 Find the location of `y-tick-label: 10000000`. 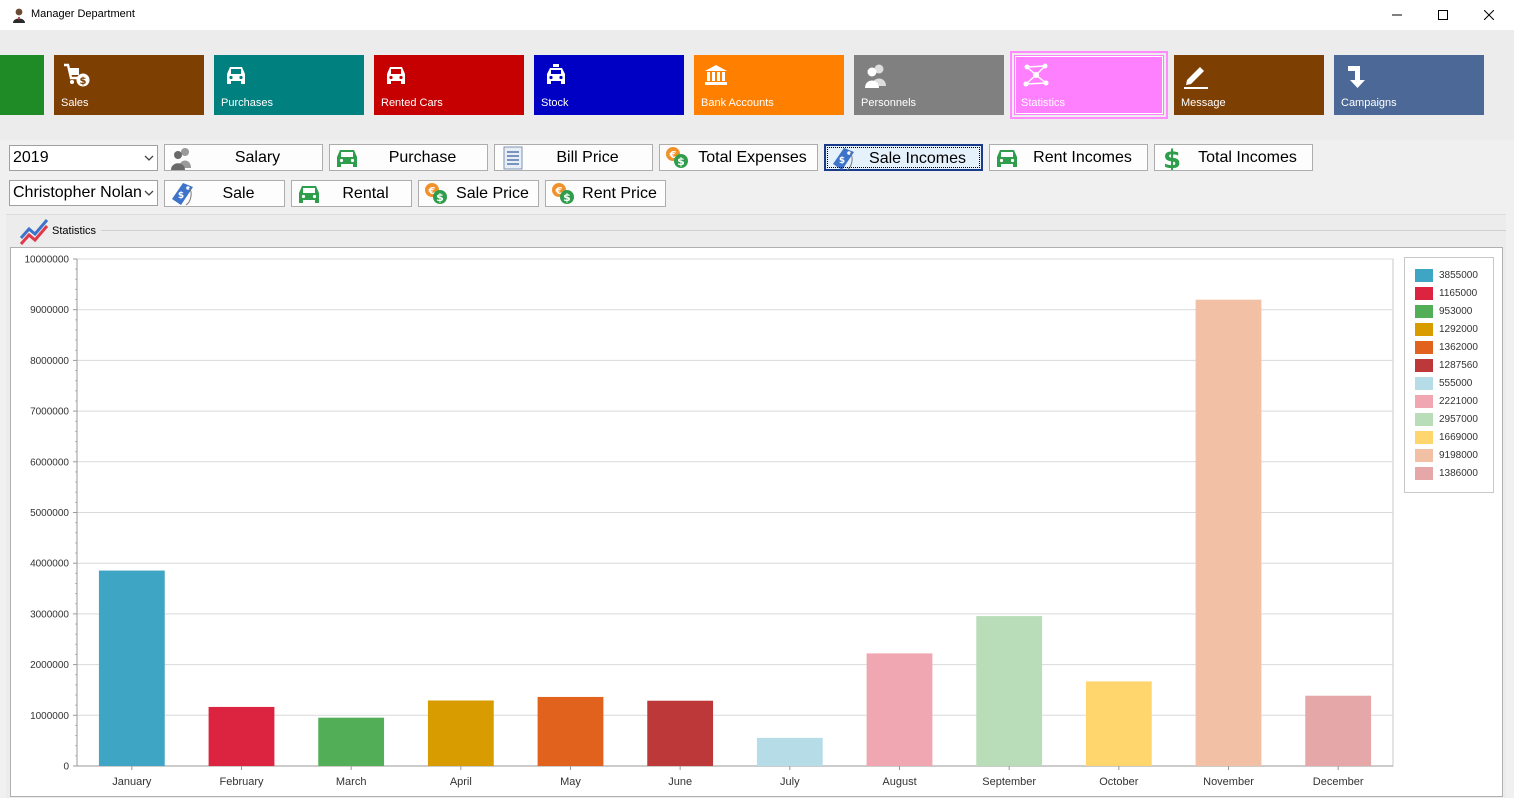

y-tick-label: 10000000 is located at coordinates (47, 260).